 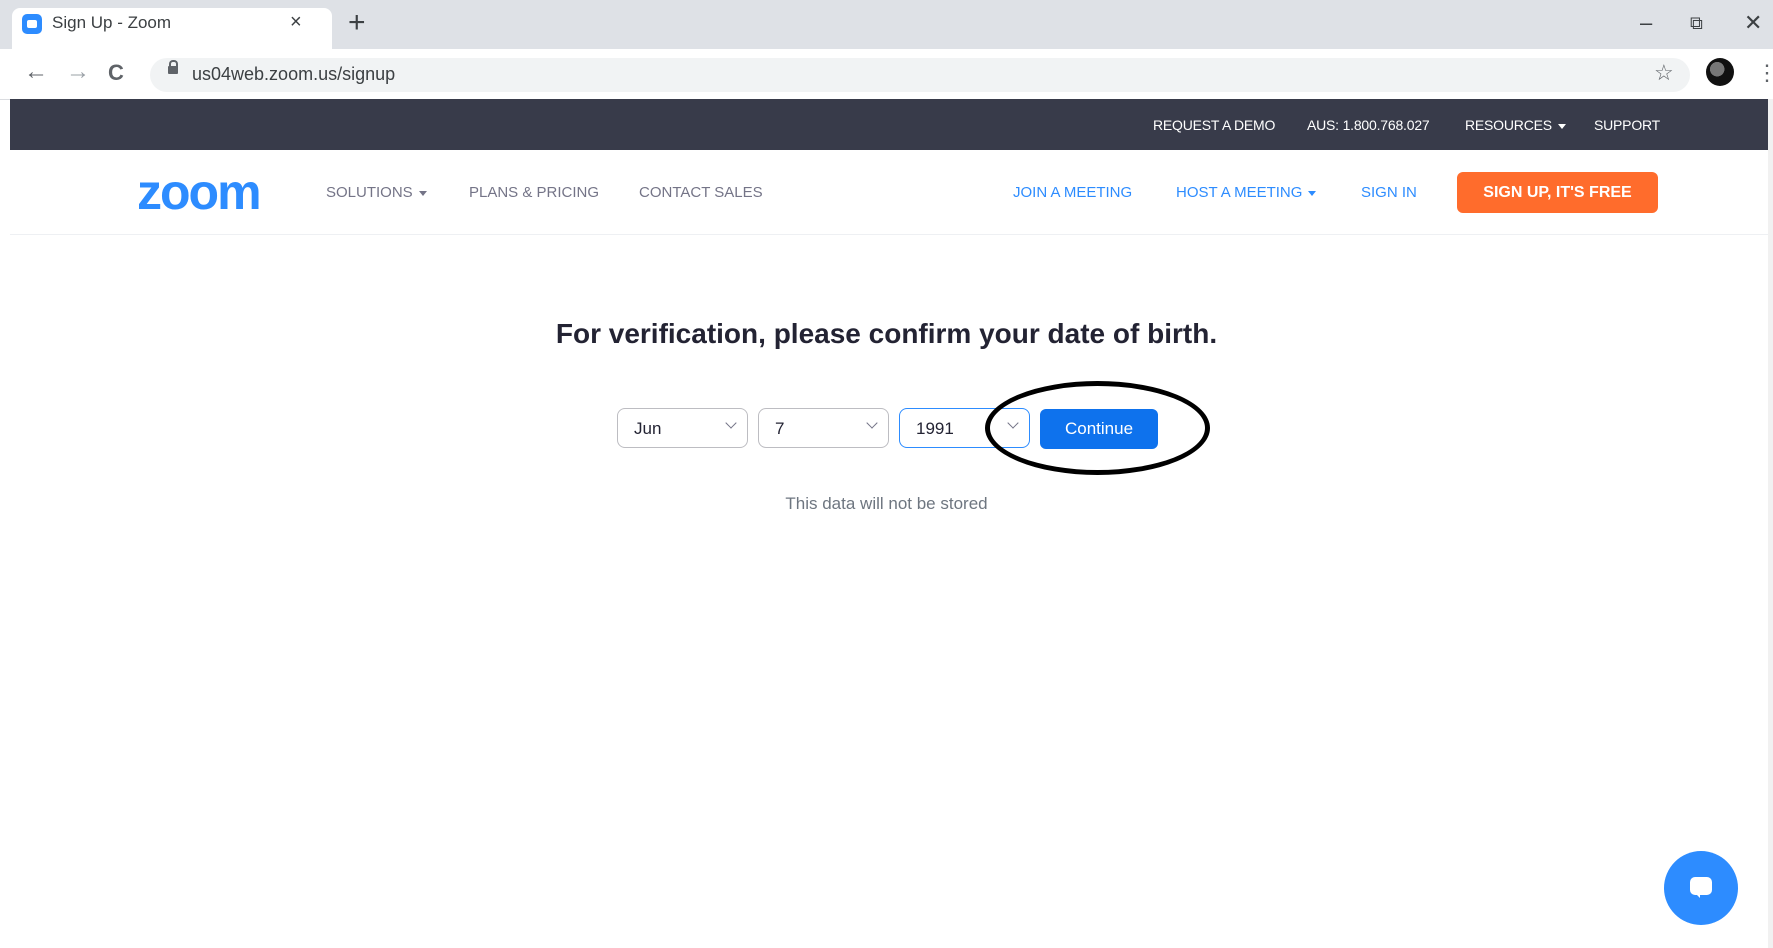 I want to click on back-icon: ←, so click(x=36, y=72).